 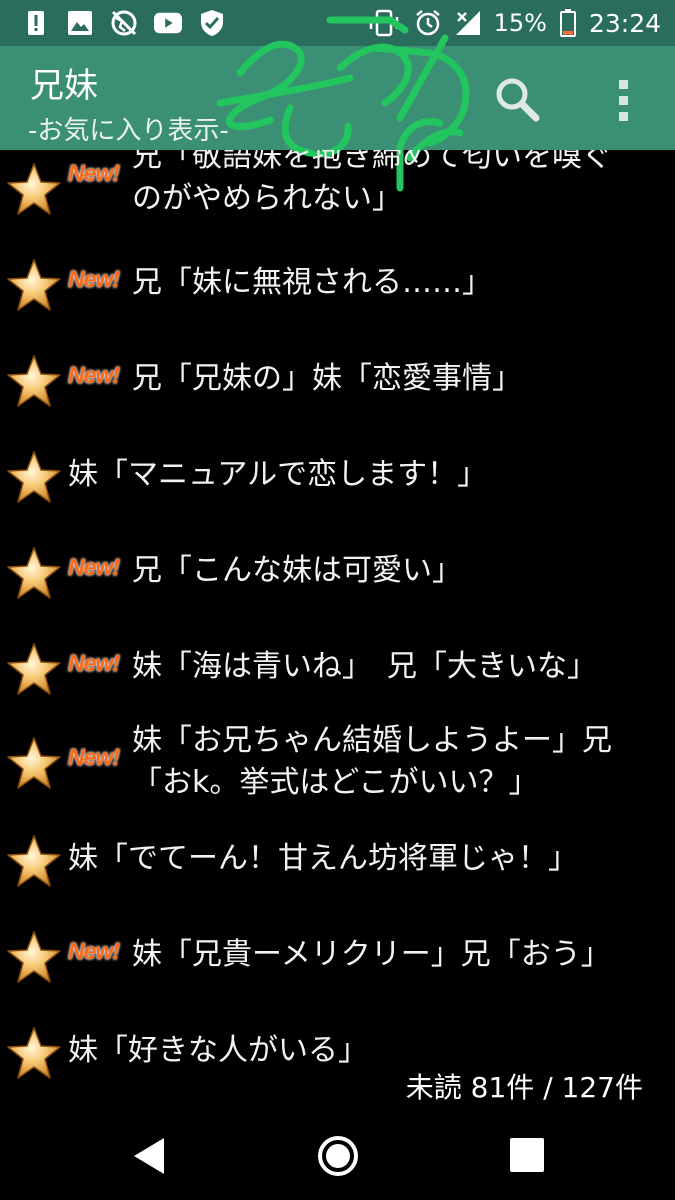 I want to click on list-item: 妹「マニュアルで恋します！」, so click(x=337, y=486).